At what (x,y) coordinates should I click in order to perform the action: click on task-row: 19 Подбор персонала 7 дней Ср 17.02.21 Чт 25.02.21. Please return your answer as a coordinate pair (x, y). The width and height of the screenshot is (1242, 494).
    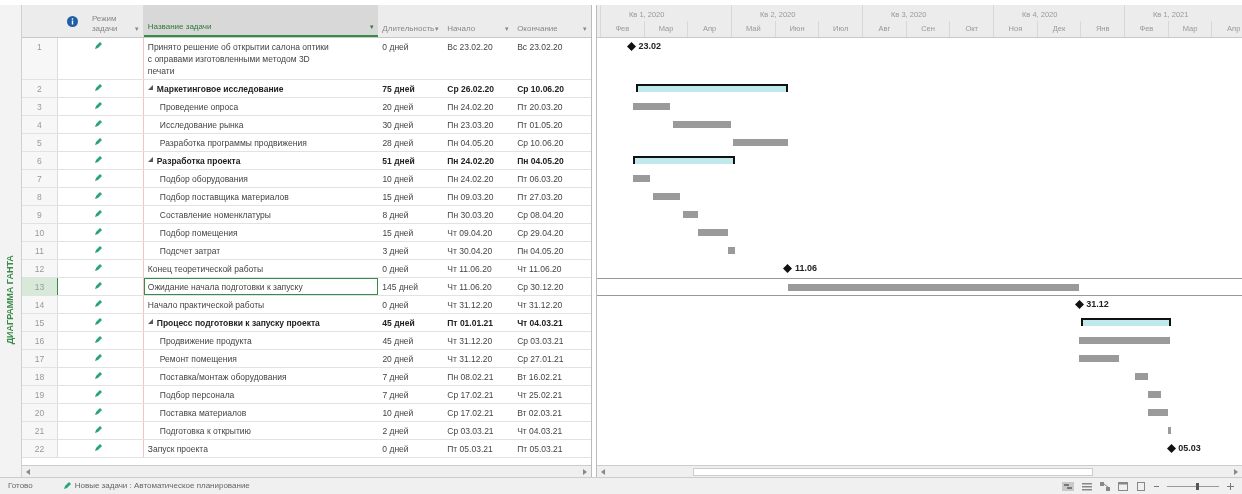
    Looking at the image, I should click on (306, 395).